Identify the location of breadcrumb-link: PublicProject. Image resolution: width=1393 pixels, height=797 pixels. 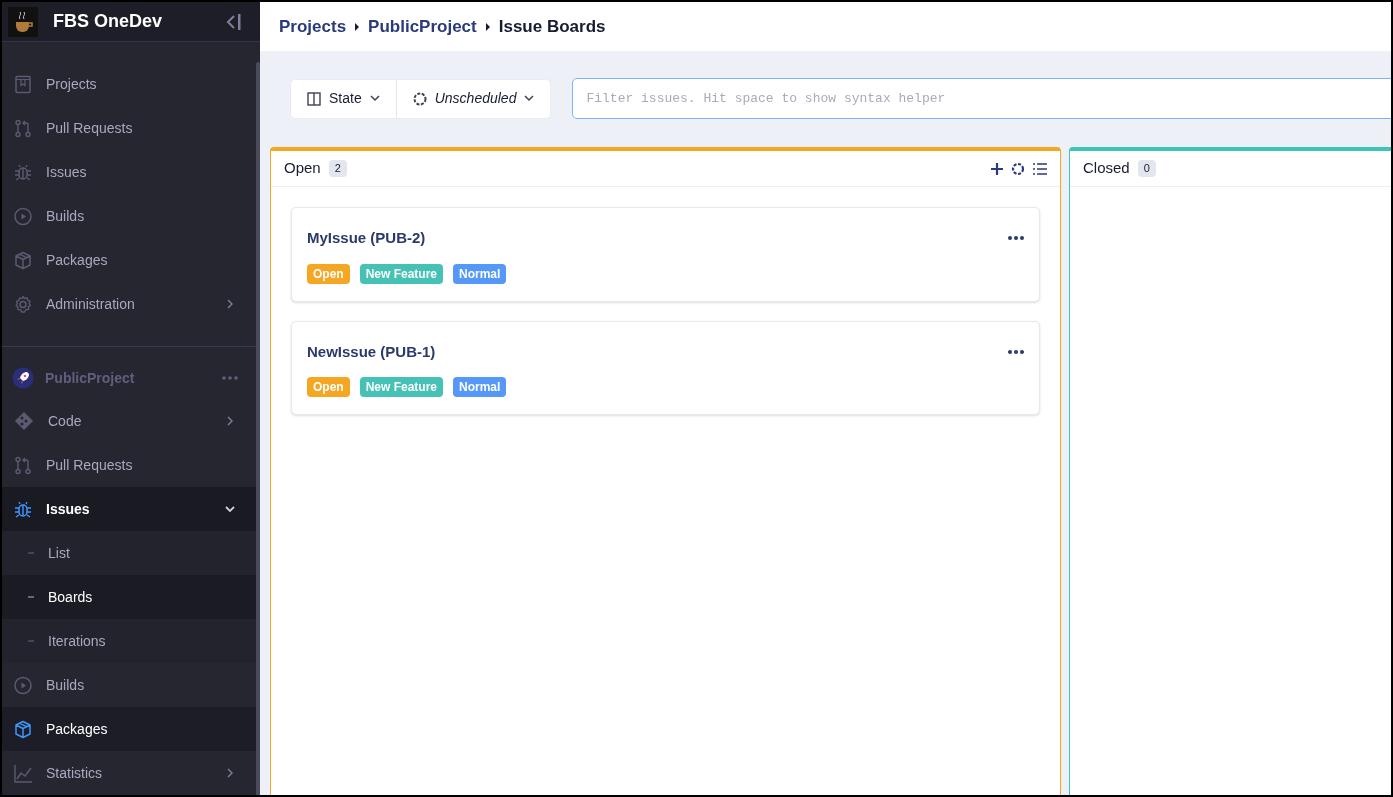
(422, 26).